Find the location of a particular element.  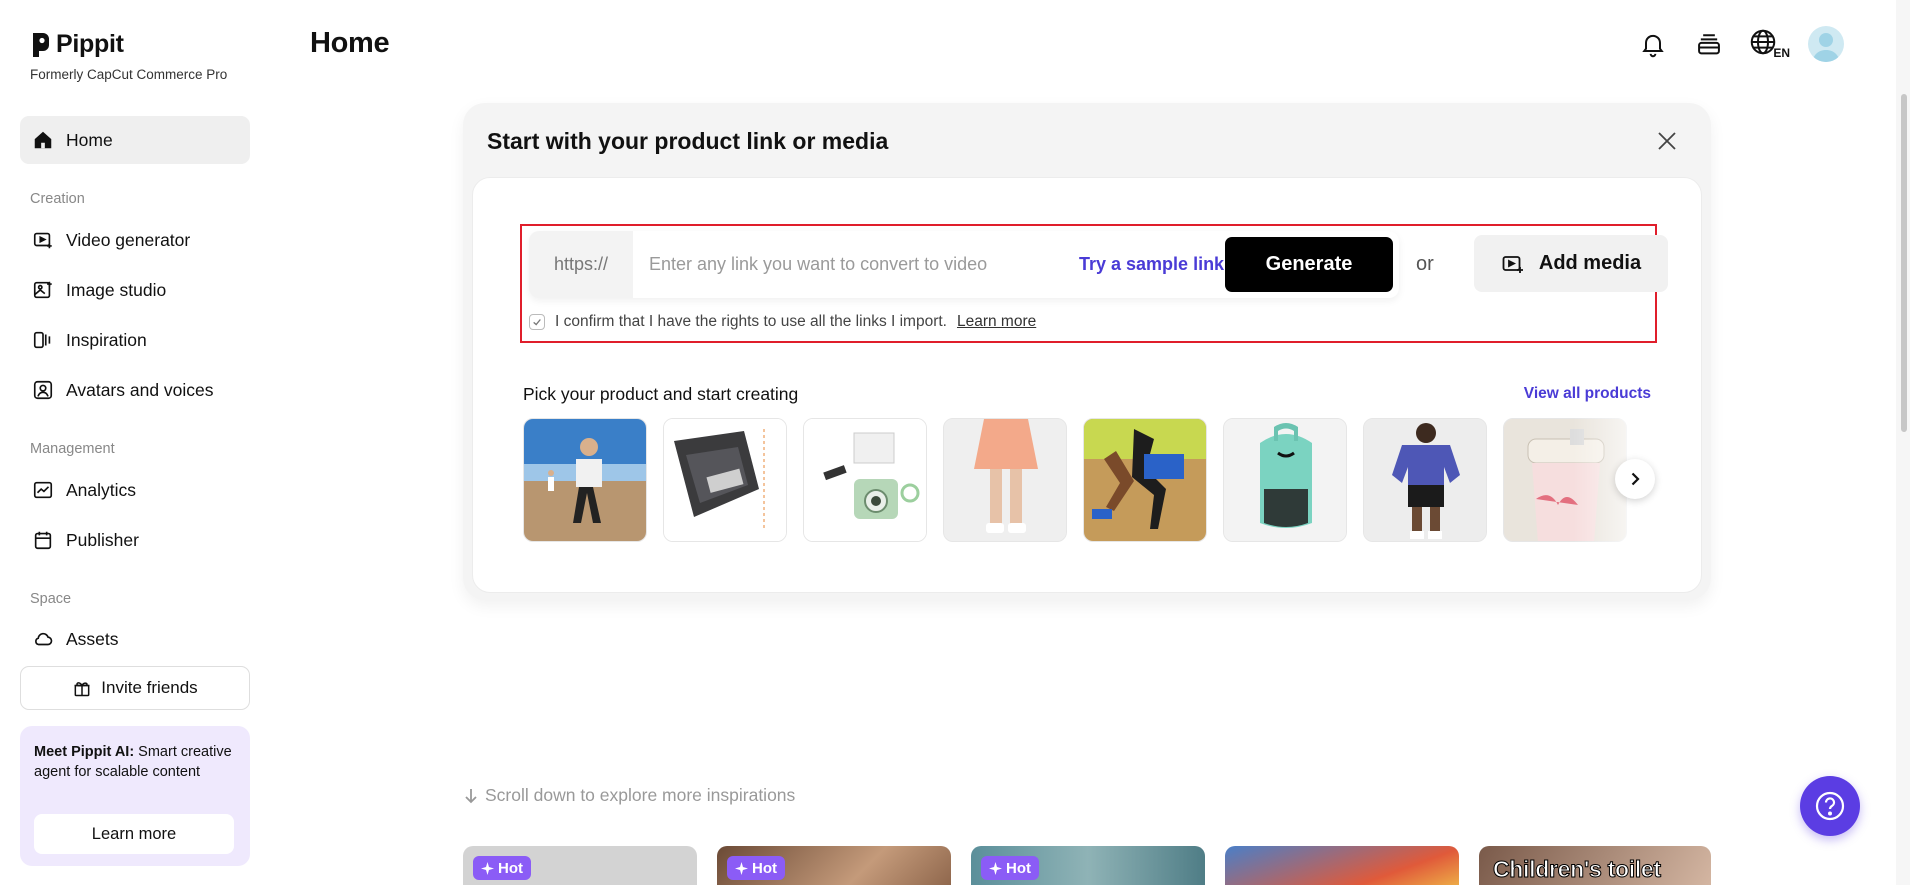

brand-name: Pippit is located at coordinates (90, 44).